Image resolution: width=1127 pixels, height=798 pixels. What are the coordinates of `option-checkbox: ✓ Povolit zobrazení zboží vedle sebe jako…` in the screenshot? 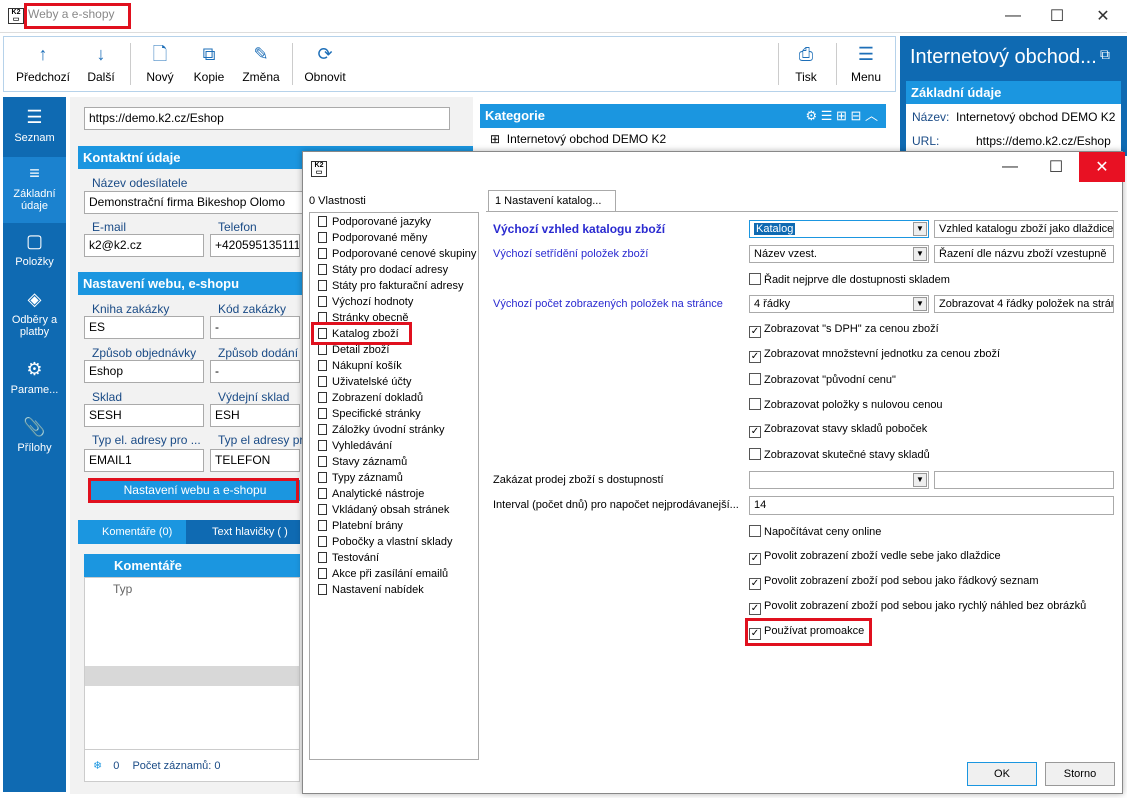 It's located at (875, 557).